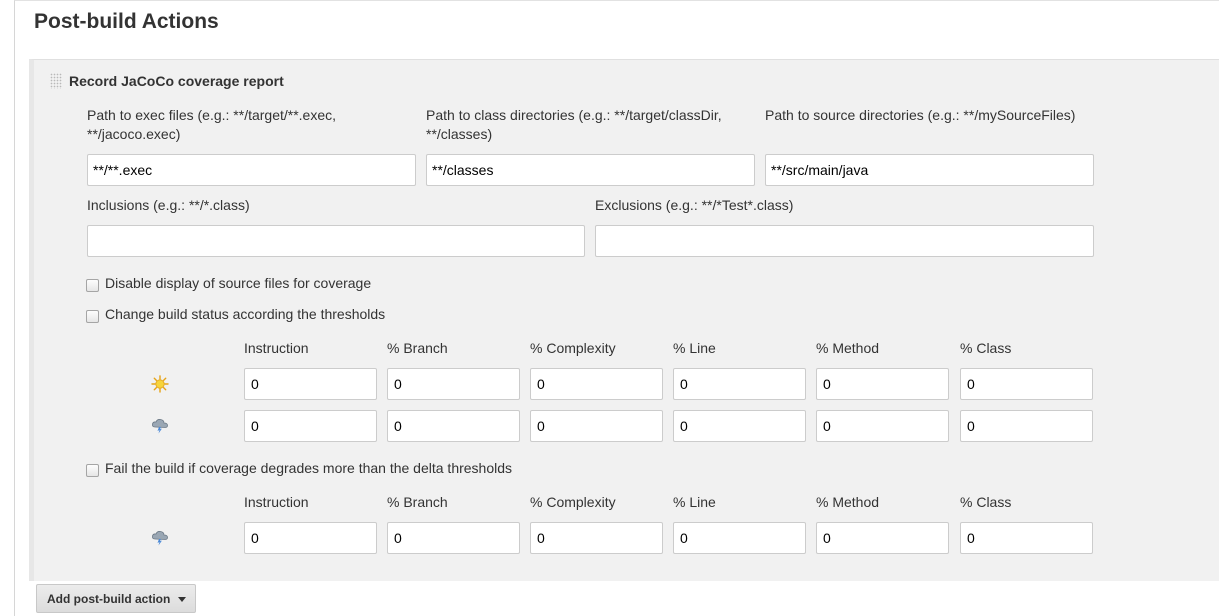  I want to click on panel-title: Record JaCoCo coverage report, so click(176, 81).